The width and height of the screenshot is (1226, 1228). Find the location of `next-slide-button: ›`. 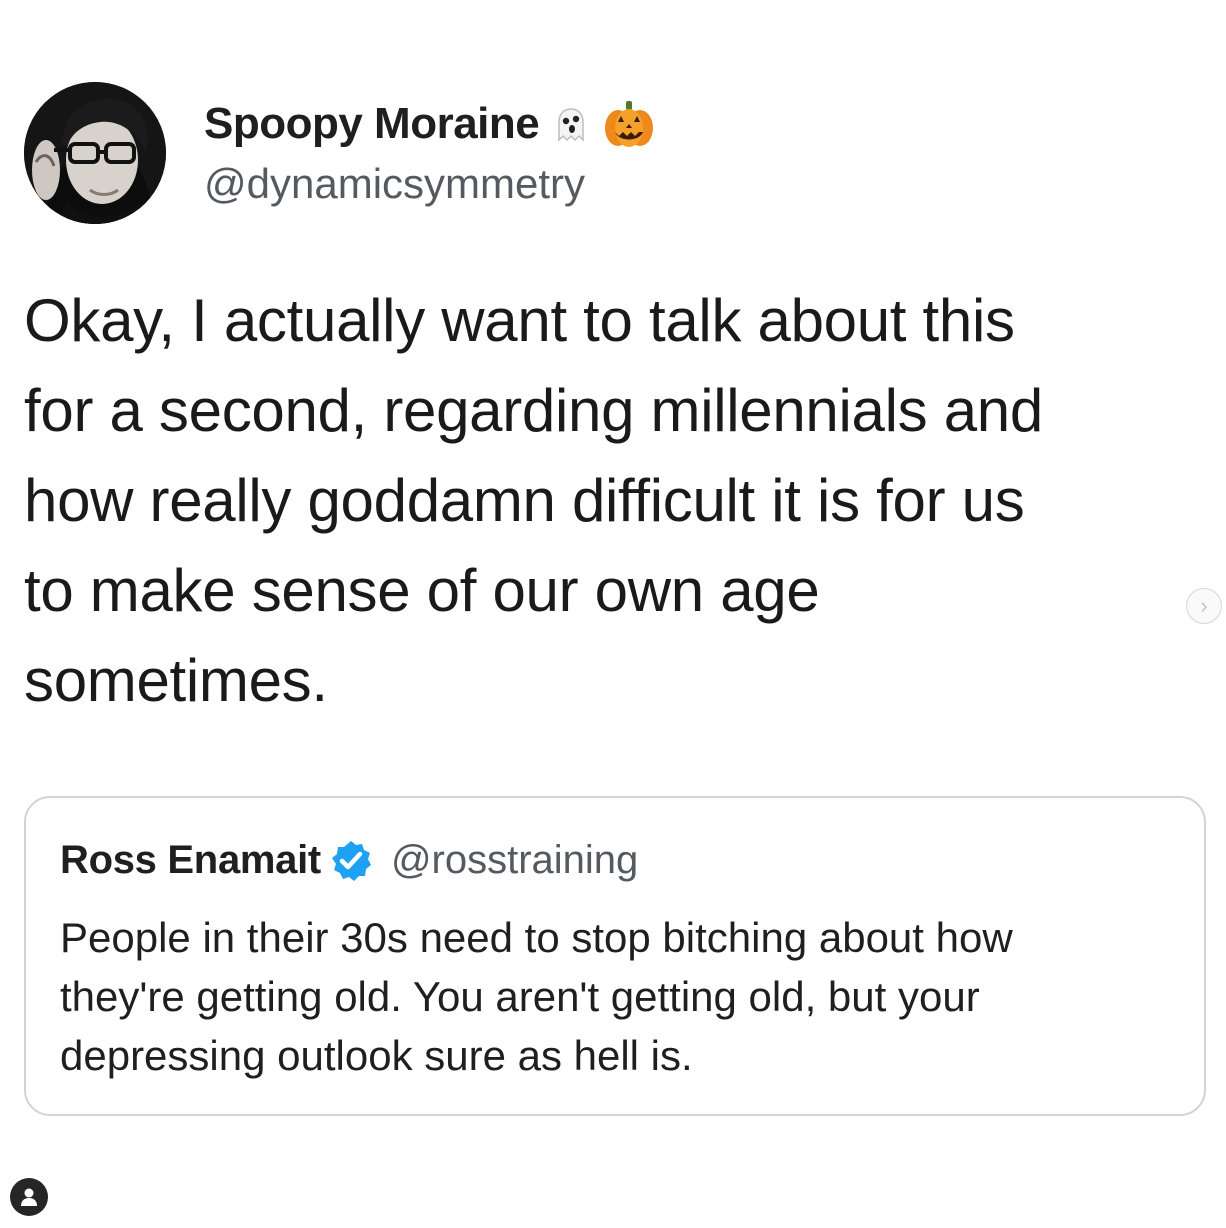

next-slide-button: › is located at coordinates (1204, 606).